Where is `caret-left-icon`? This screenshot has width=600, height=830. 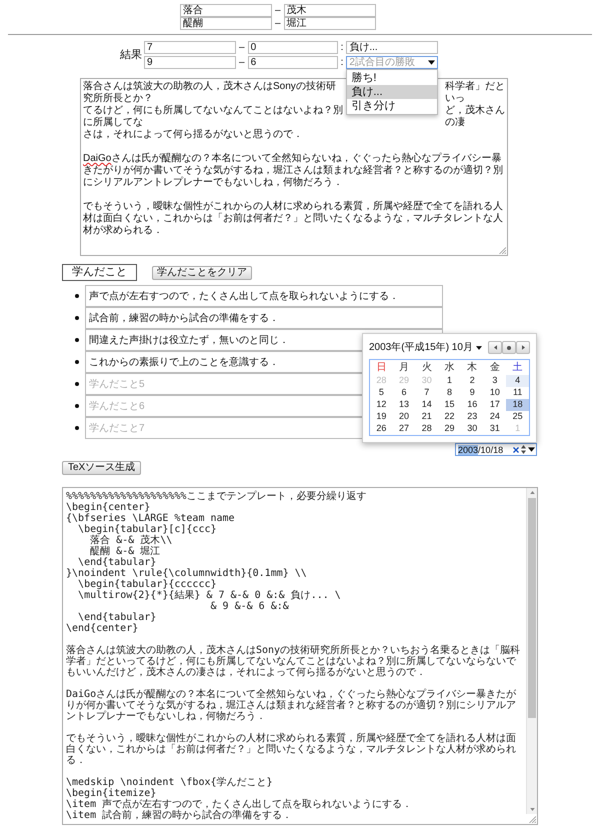 caret-left-icon is located at coordinates (495, 347).